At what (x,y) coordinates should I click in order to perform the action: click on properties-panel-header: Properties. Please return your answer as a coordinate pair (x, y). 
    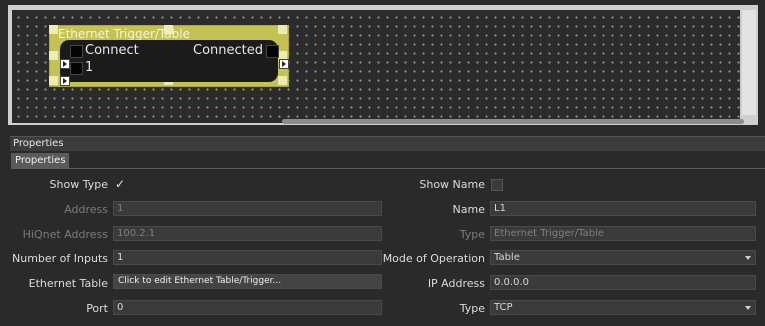
    Looking at the image, I should click on (387, 143).